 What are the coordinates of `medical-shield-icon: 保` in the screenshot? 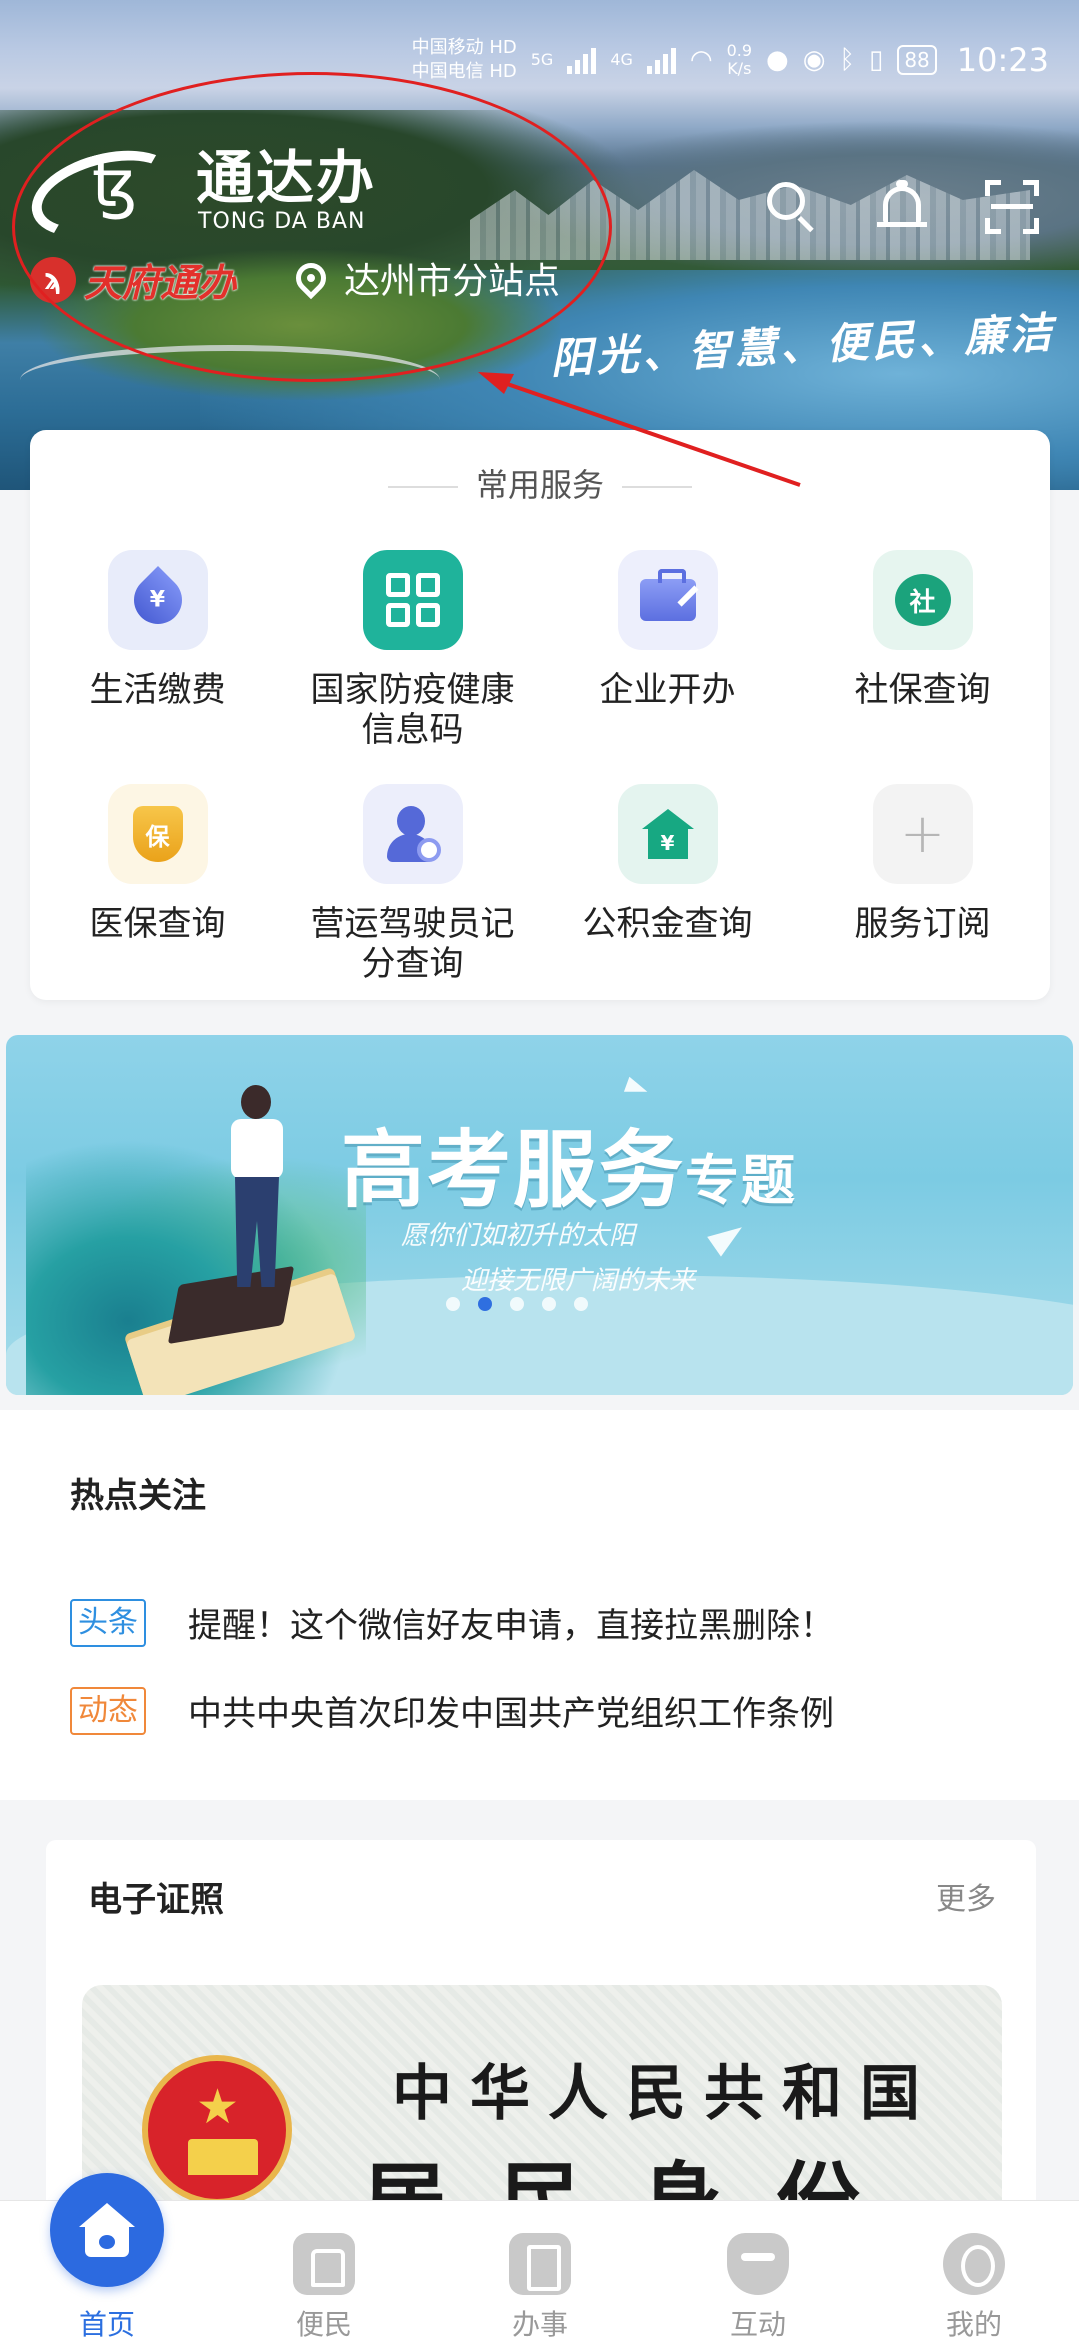 It's located at (157, 834).